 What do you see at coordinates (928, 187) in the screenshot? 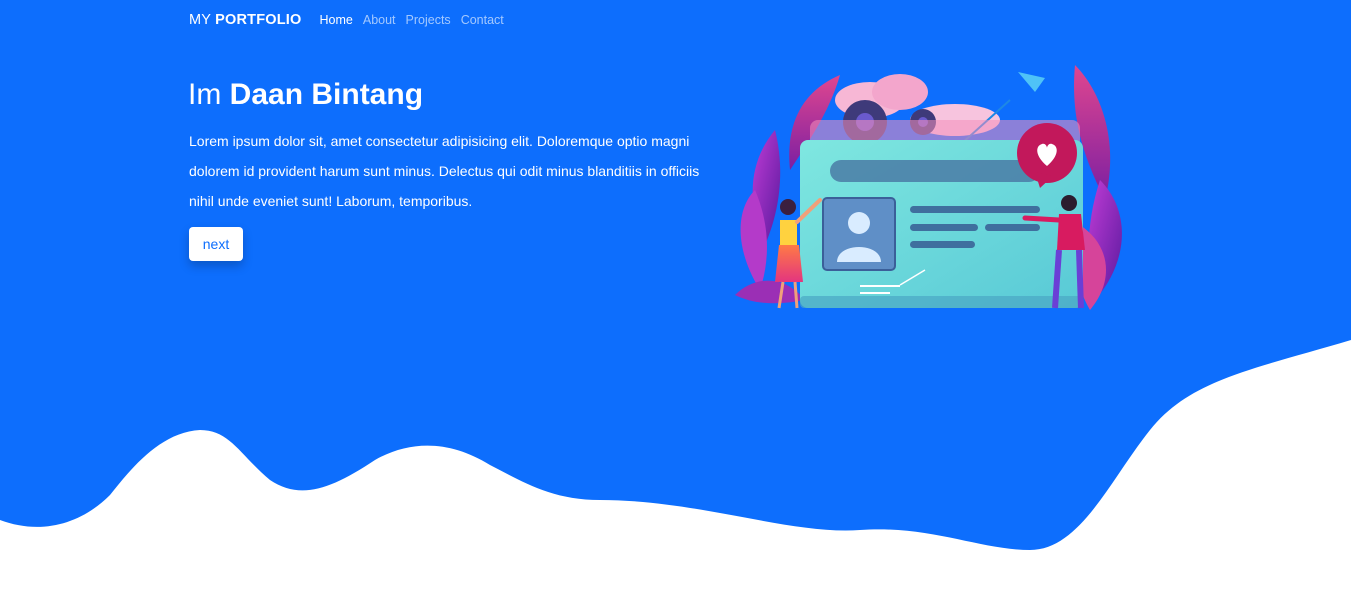
I see `profile-card-illustration` at bounding box center [928, 187].